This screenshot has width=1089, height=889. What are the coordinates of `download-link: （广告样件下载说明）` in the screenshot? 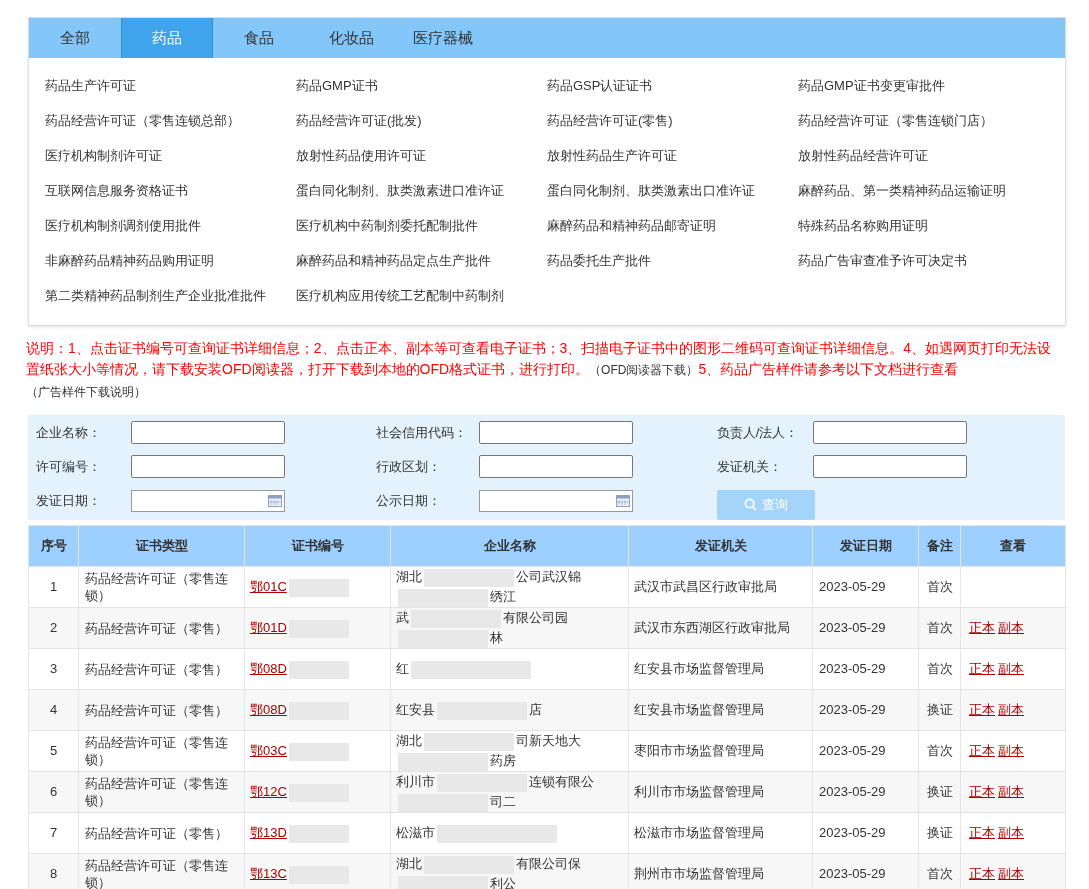 It's located at (86, 392).